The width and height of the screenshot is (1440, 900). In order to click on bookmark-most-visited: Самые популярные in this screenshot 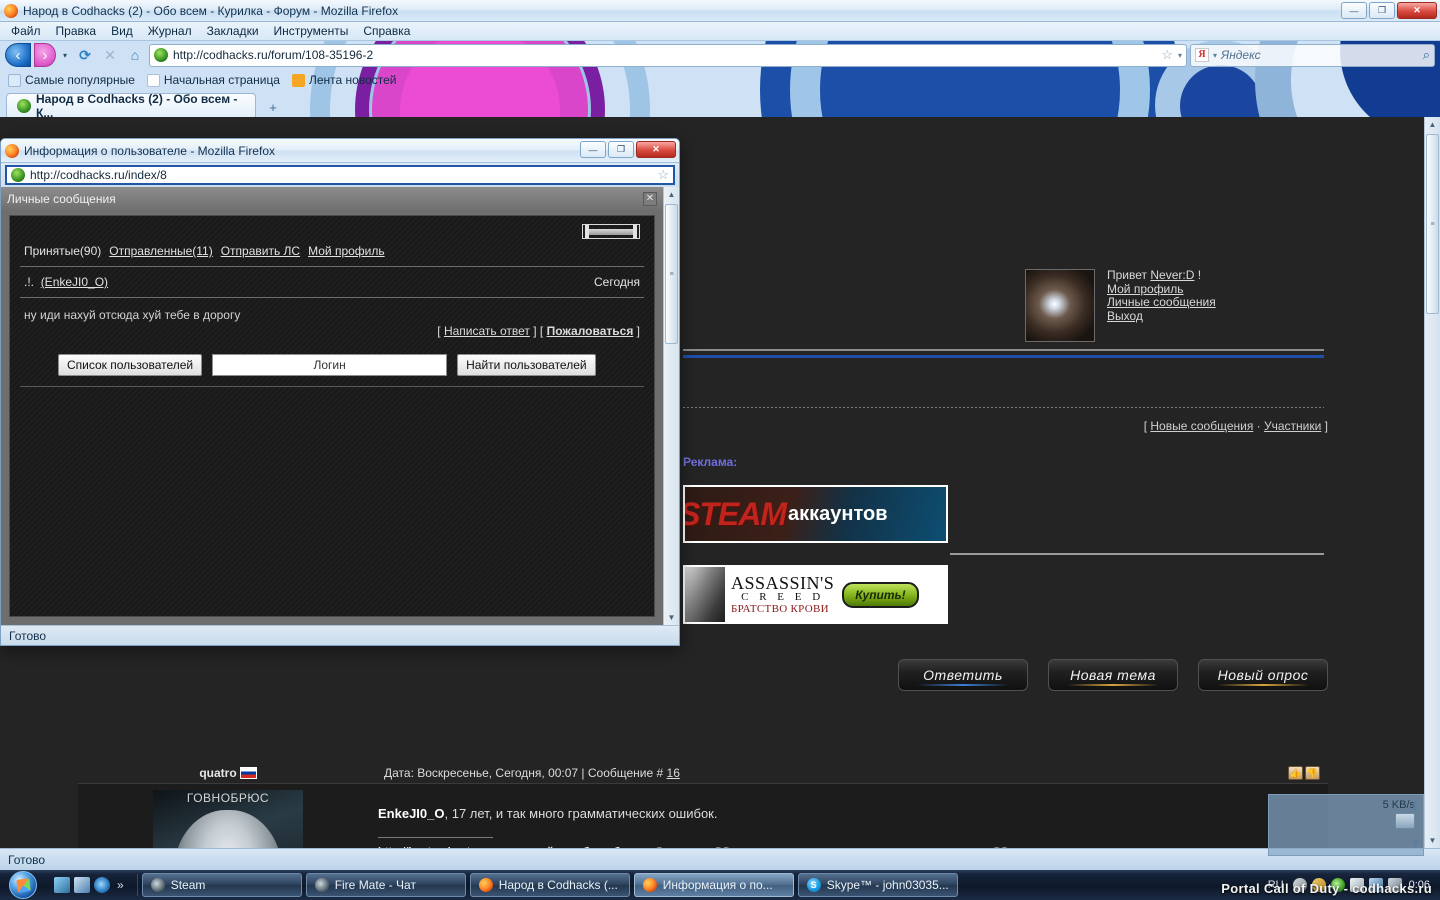, I will do `click(71, 80)`.